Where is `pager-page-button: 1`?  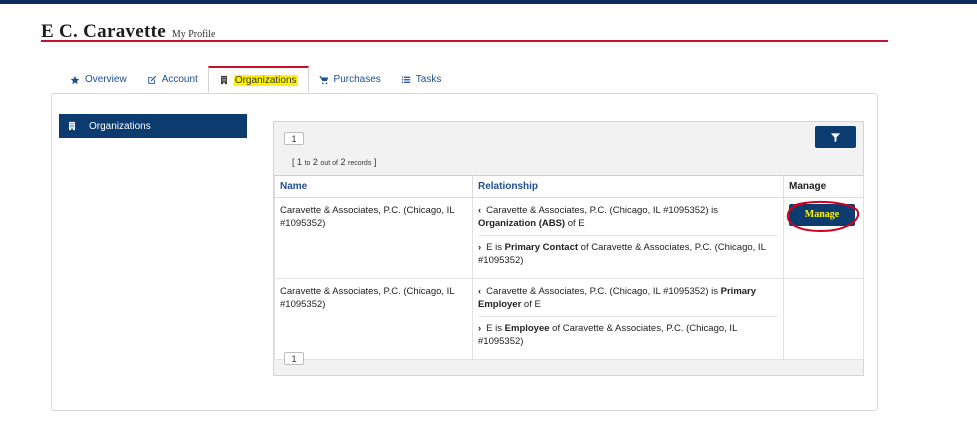
pager-page-button: 1 is located at coordinates (294, 138).